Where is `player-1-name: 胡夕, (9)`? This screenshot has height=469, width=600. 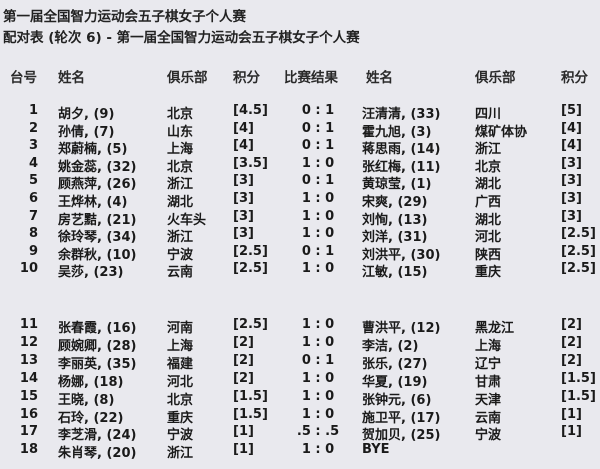
player-1-name: 胡夕, (9) is located at coordinates (86, 114).